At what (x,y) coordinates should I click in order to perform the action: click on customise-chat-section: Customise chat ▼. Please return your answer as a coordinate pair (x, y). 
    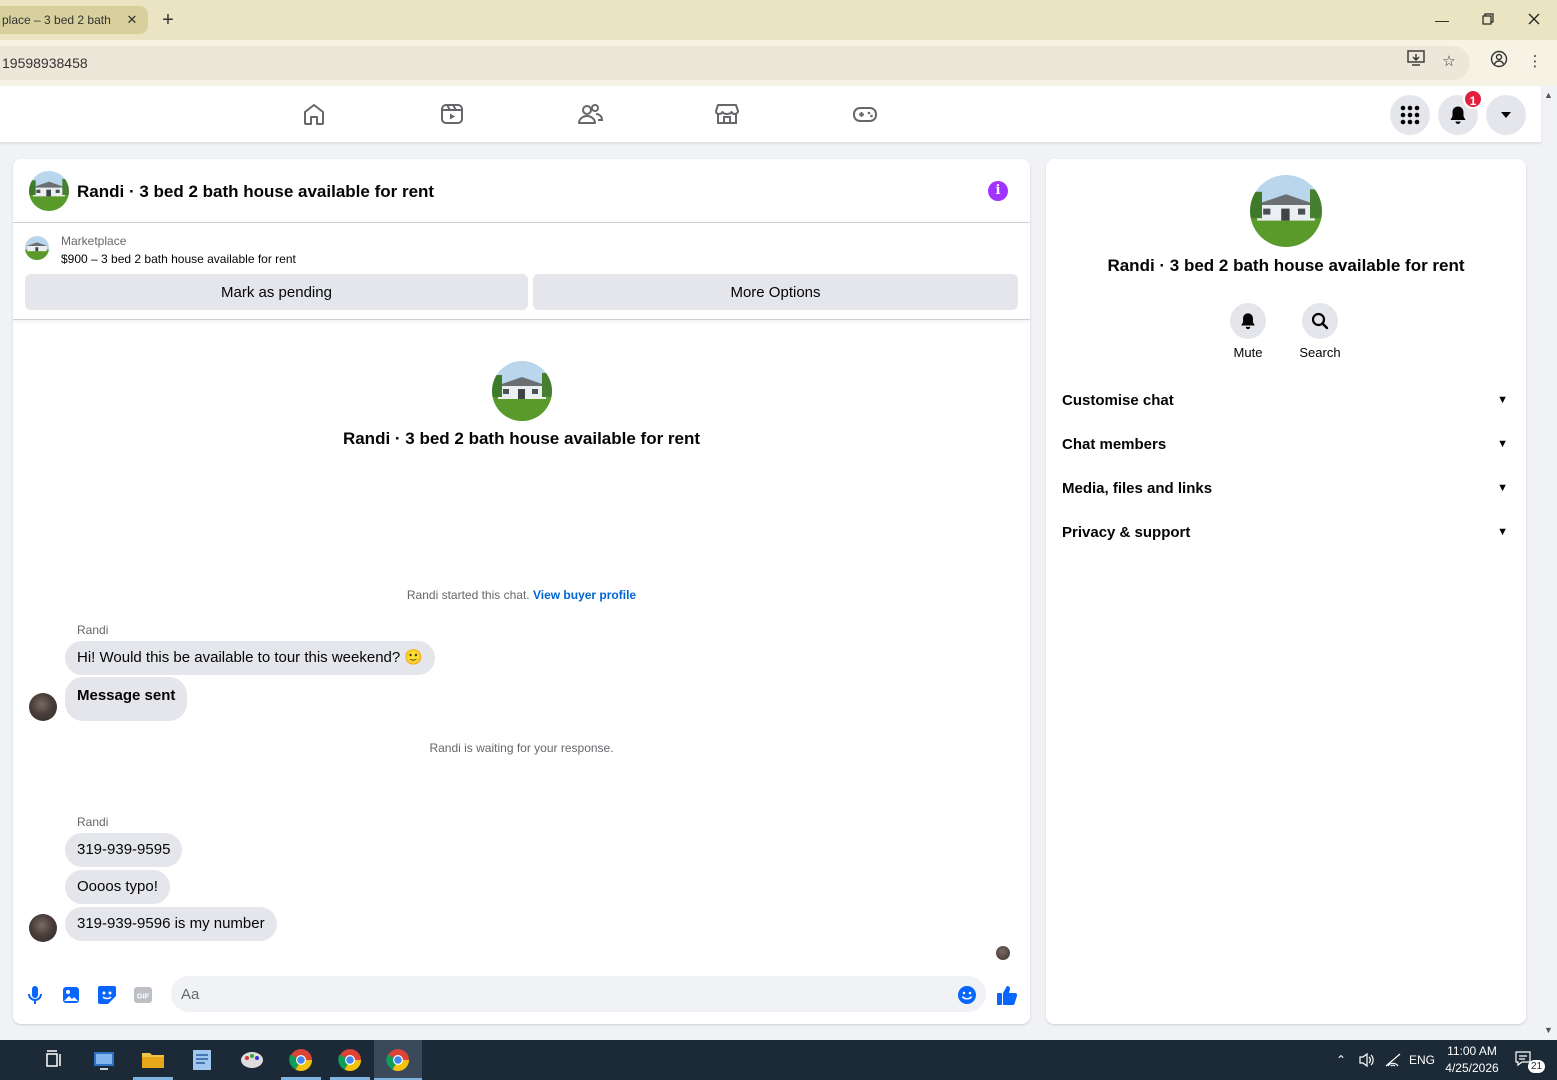
    Looking at the image, I should click on (1286, 400).